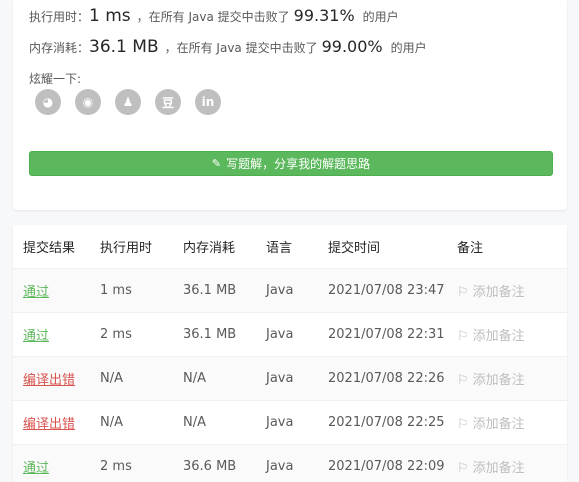 The width and height of the screenshot is (579, 482). Describe the element at coordinates (168, 102) in the screenshot. I see `douban-icon: 豆` at that location.